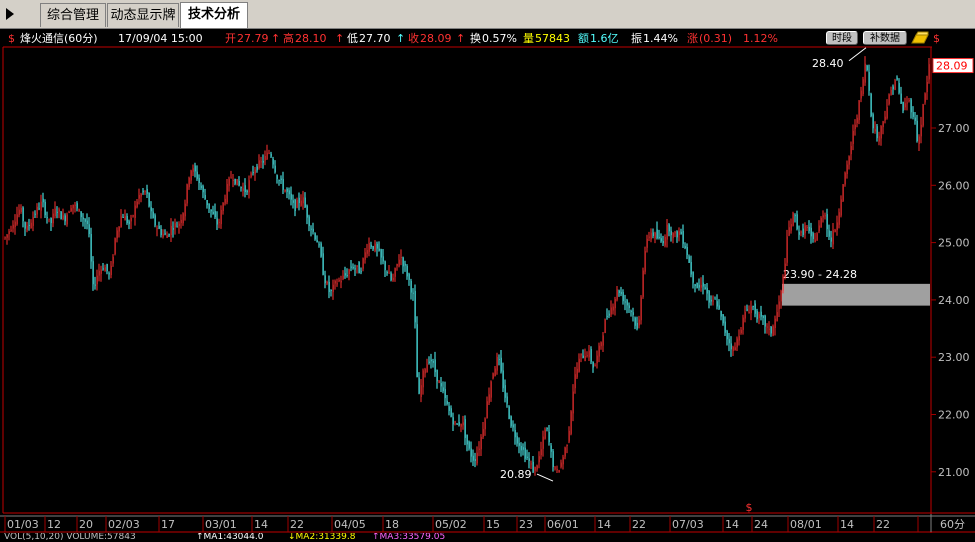  Describe the element at coordinates (10, 14) in the screenshot. I see `tab-scroll-arrow-icon` at that location.